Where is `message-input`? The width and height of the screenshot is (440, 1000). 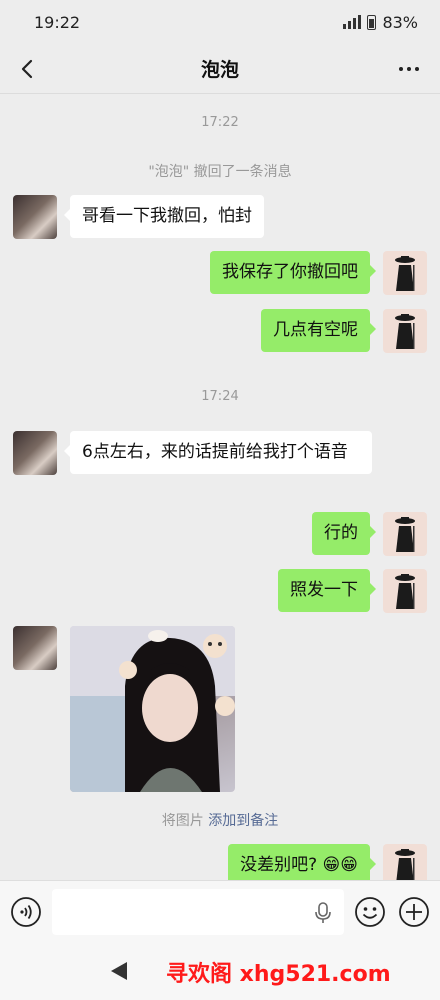
message-input is located at coordinates (198, 912).